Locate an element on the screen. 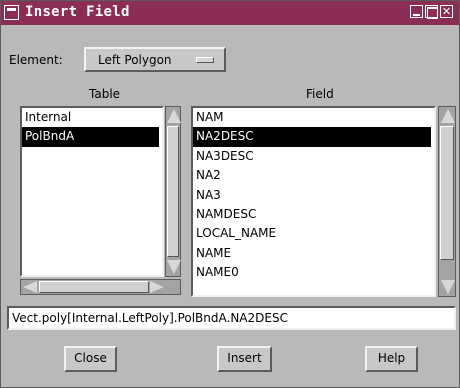  field-list-item: NA3 is located at coordinates (313, 195).